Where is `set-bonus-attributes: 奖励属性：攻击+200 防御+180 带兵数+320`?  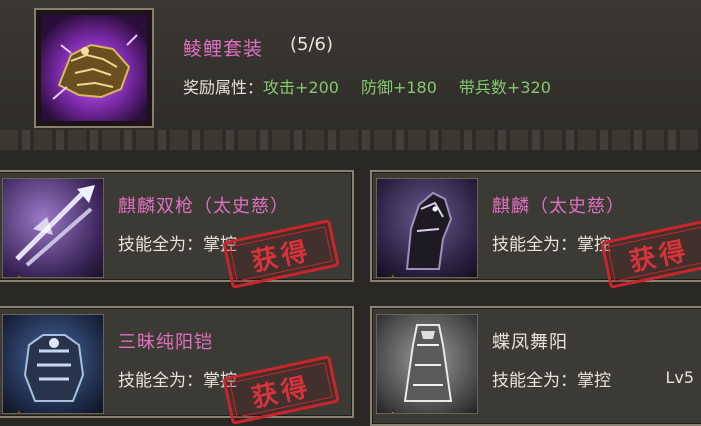 set-bonus-attributes: 奖励属性：攻击+200 防御+180 带兵数+320 is located at coordinates (378, 86).